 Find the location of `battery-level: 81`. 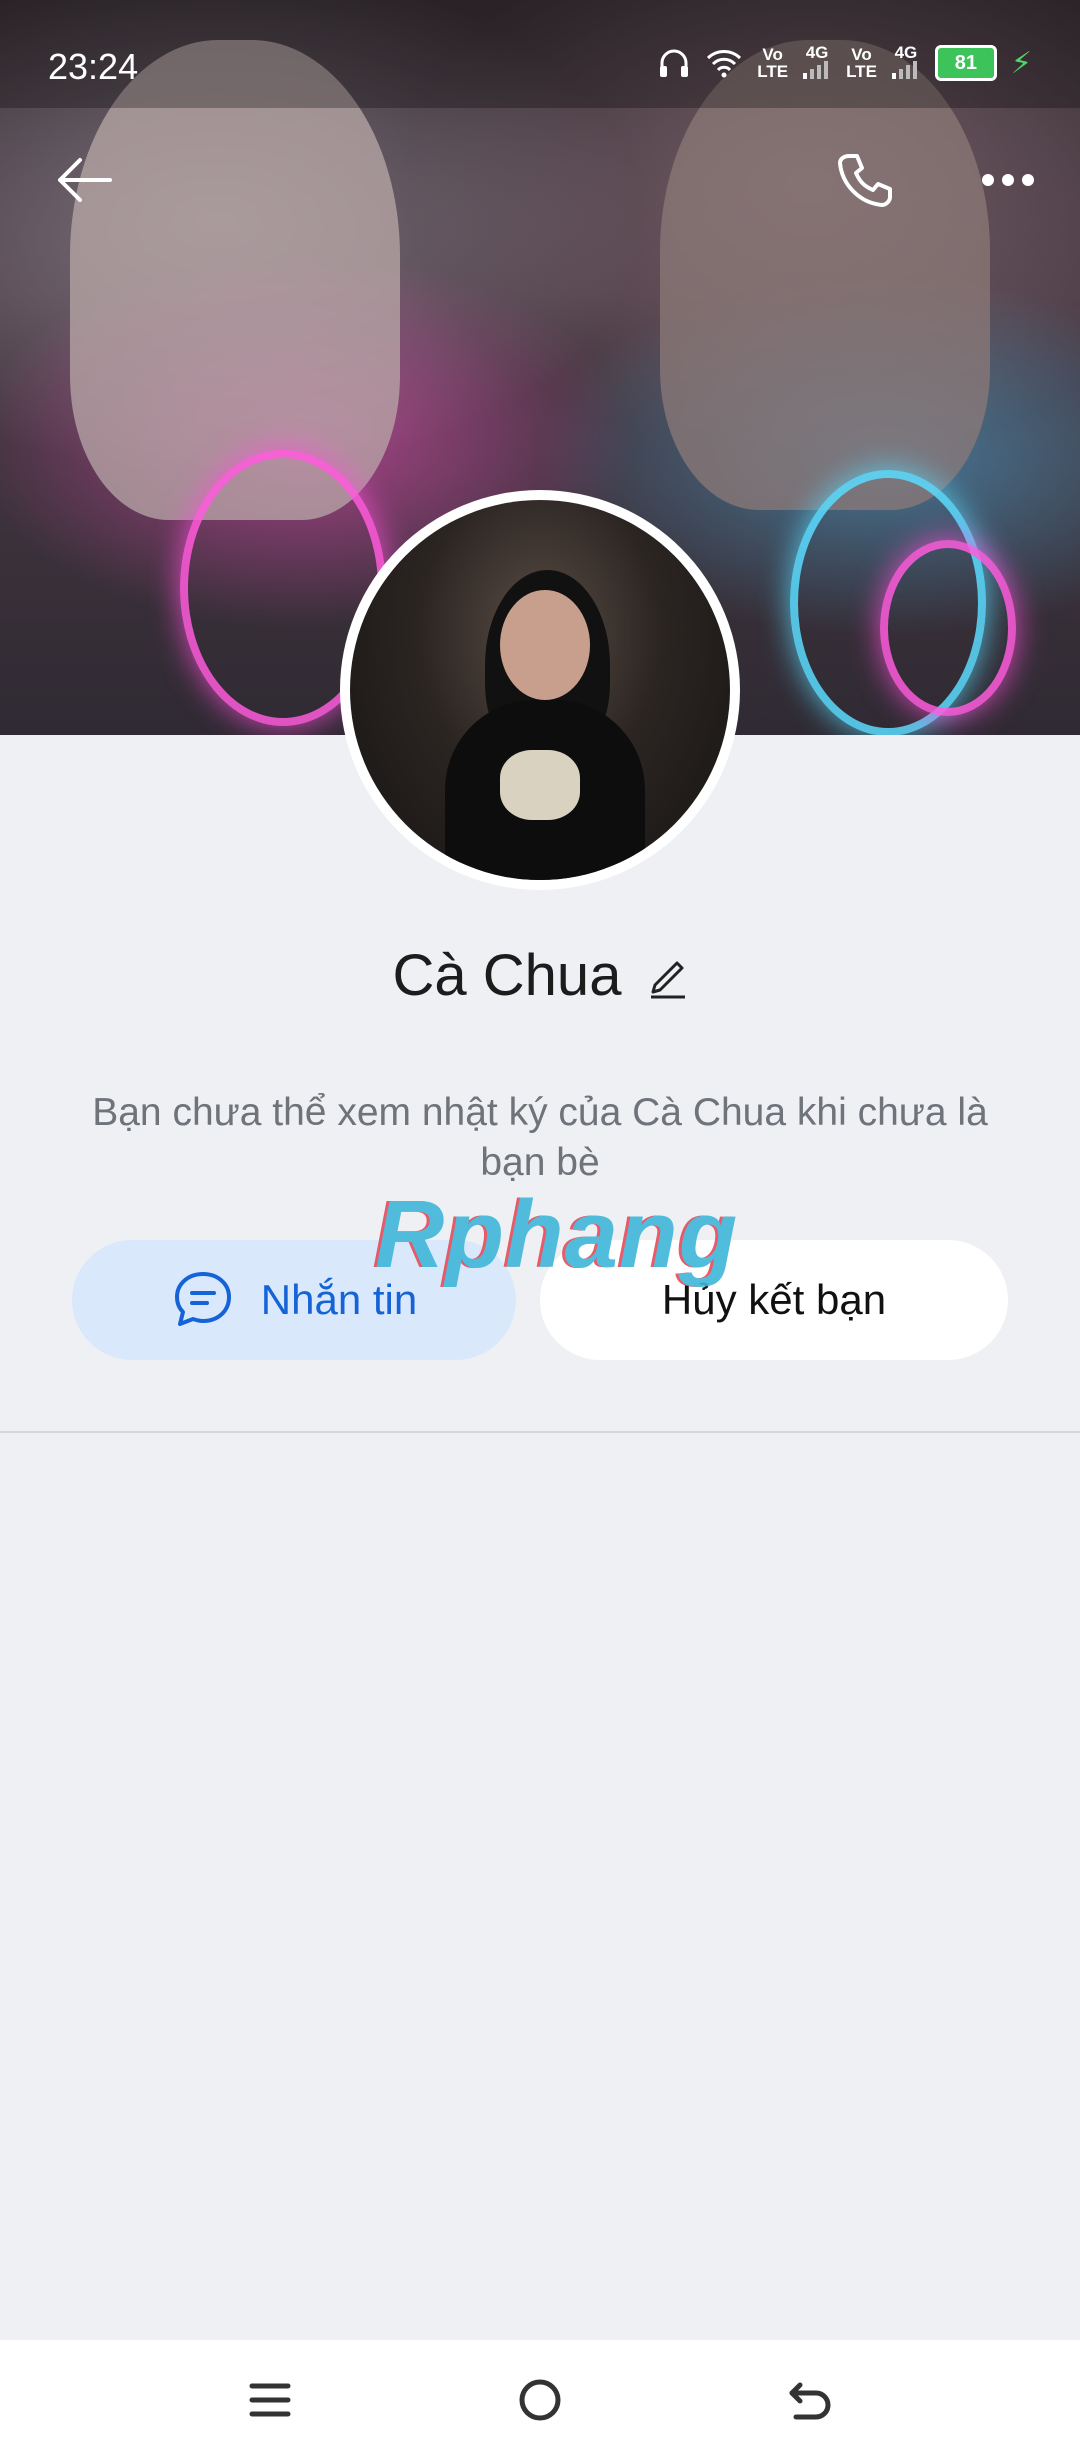

battery-level: 81 is located at coordinates (966, 62).